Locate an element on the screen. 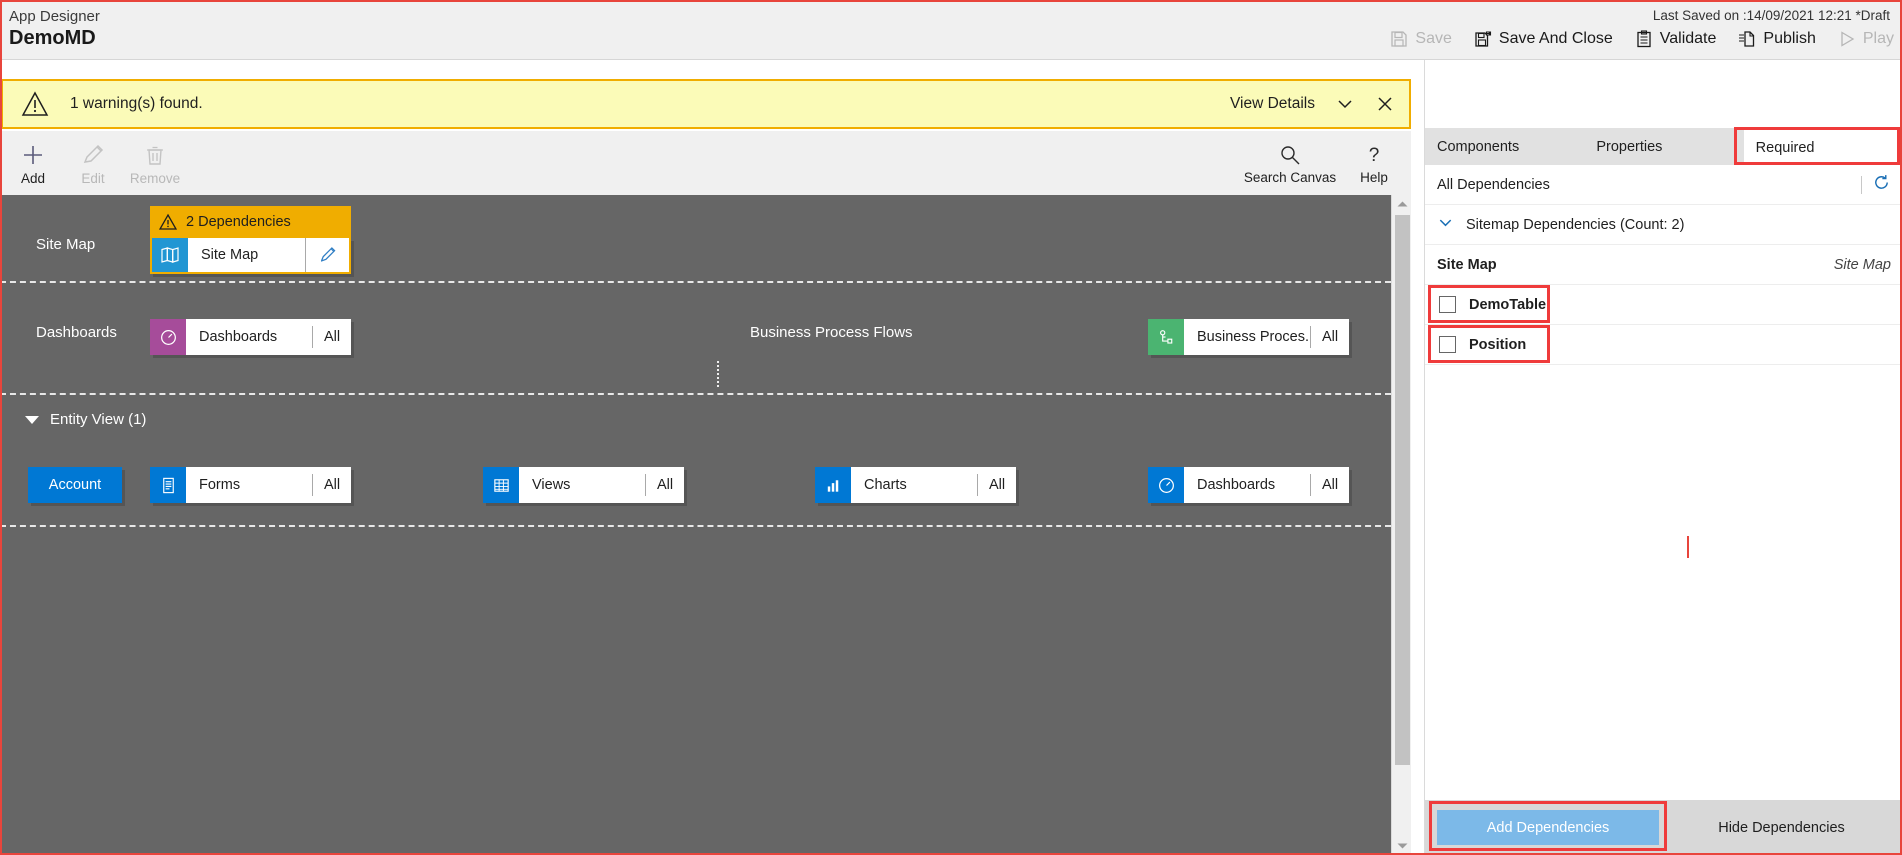  publish-icon is located at coordinates (1747, 39).